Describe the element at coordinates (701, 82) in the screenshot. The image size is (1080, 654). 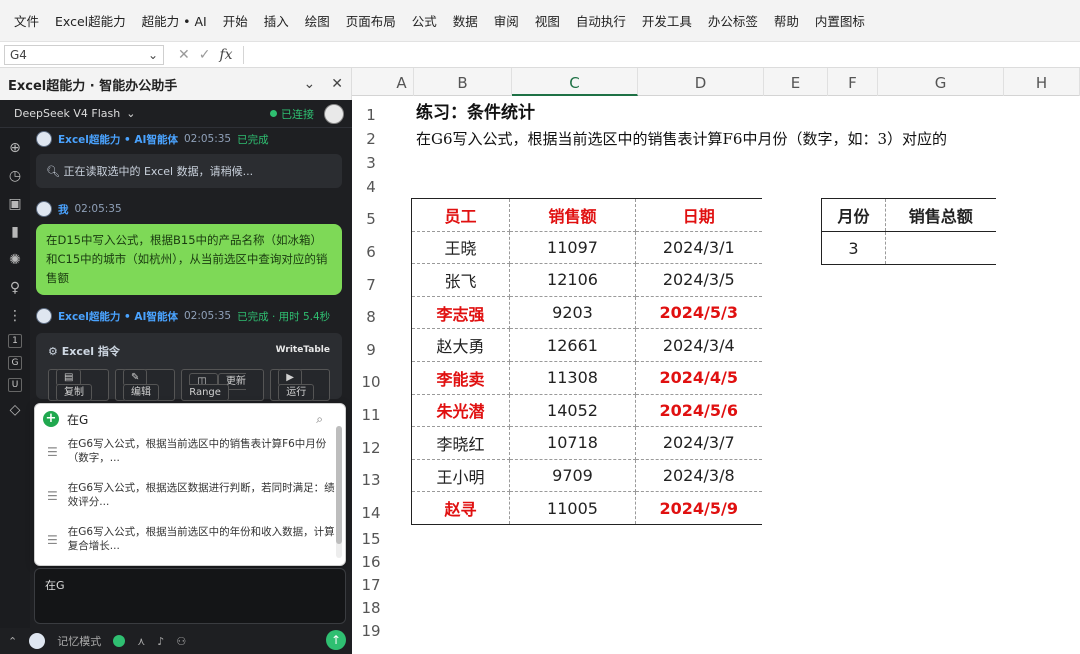
I see `column-header: D` at that location.